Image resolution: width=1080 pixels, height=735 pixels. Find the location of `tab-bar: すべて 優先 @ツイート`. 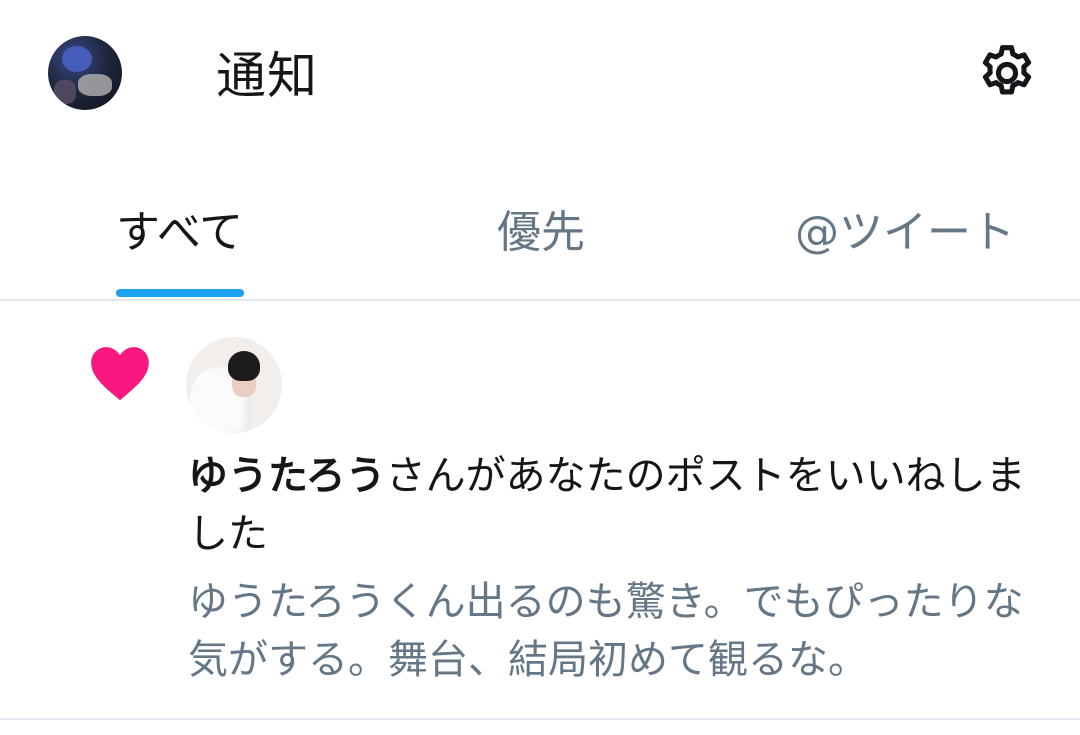

tab-bar: すべて 優先 @ツイート is located at coordinates (540, 245).